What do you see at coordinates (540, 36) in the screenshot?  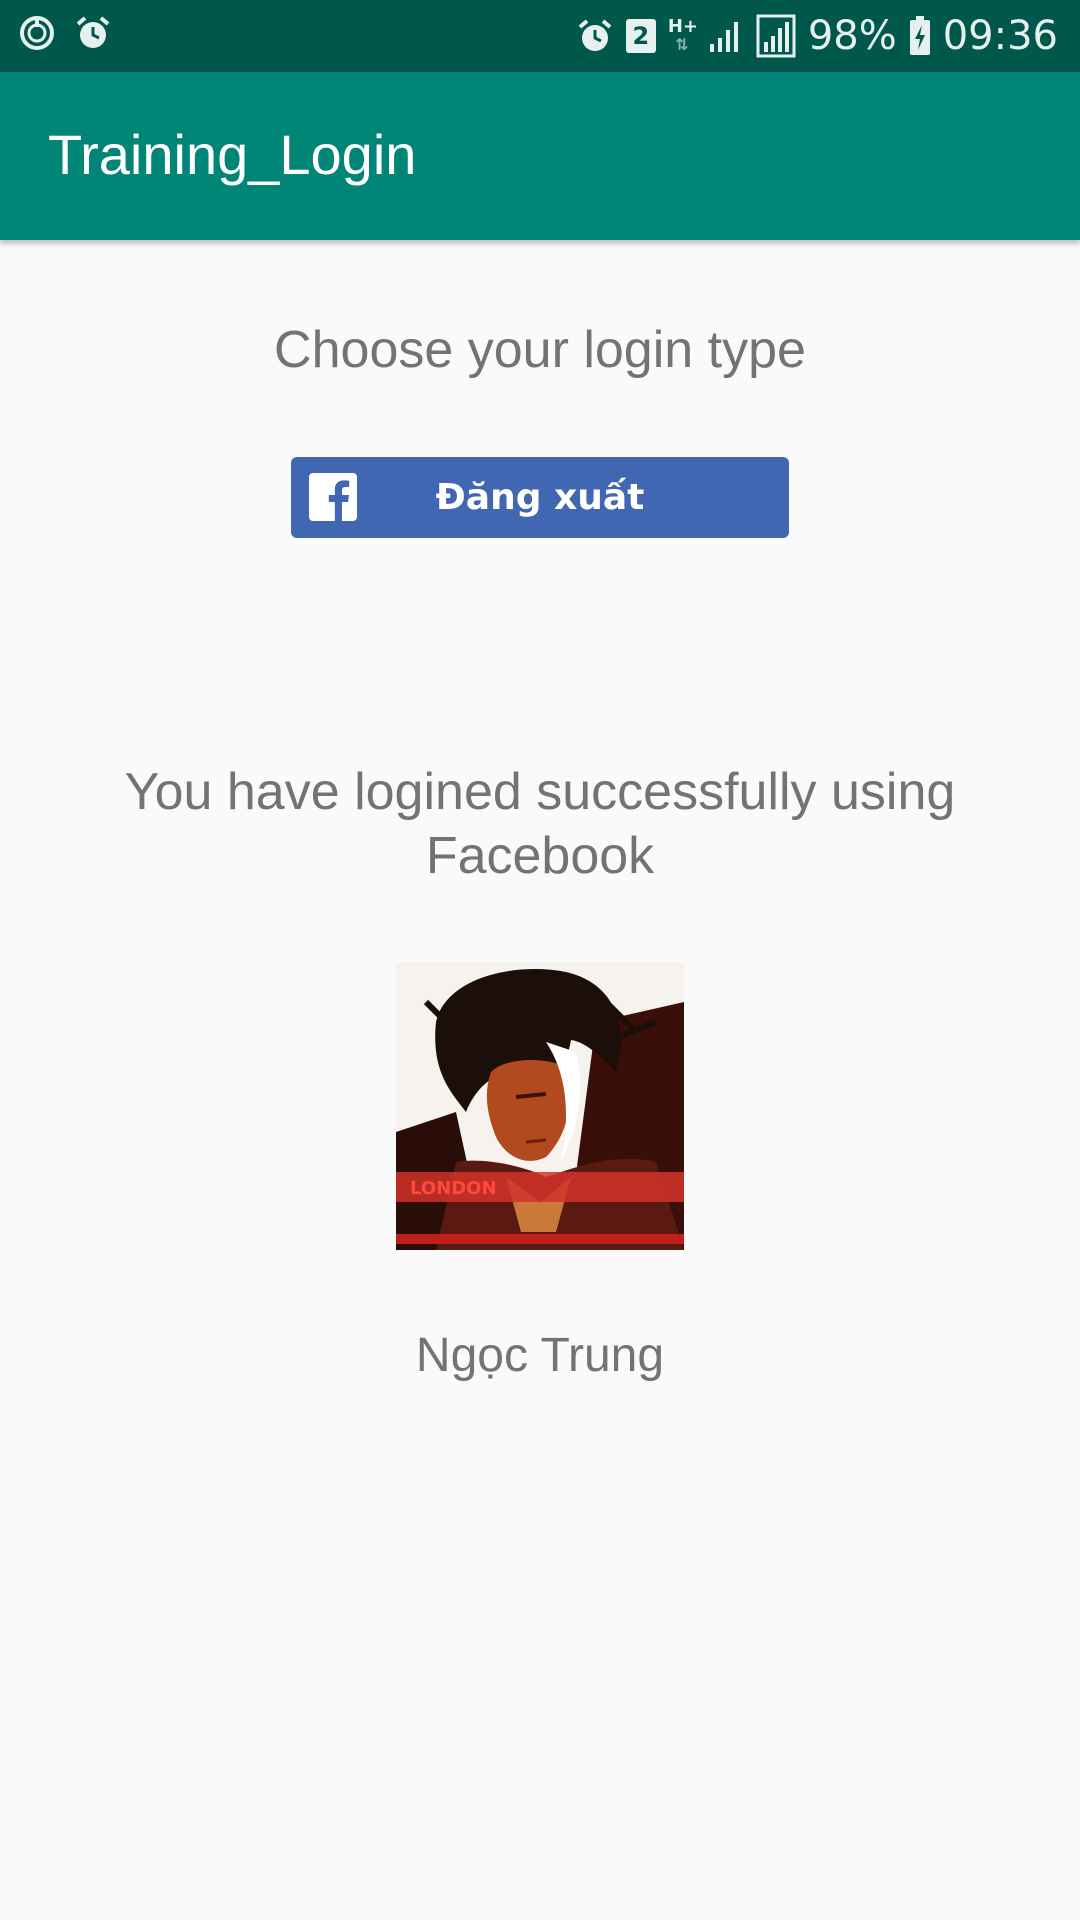 I see `status-bar: 2 H+ ⇅ 98% 09:36` at bounding box center [540, 36].